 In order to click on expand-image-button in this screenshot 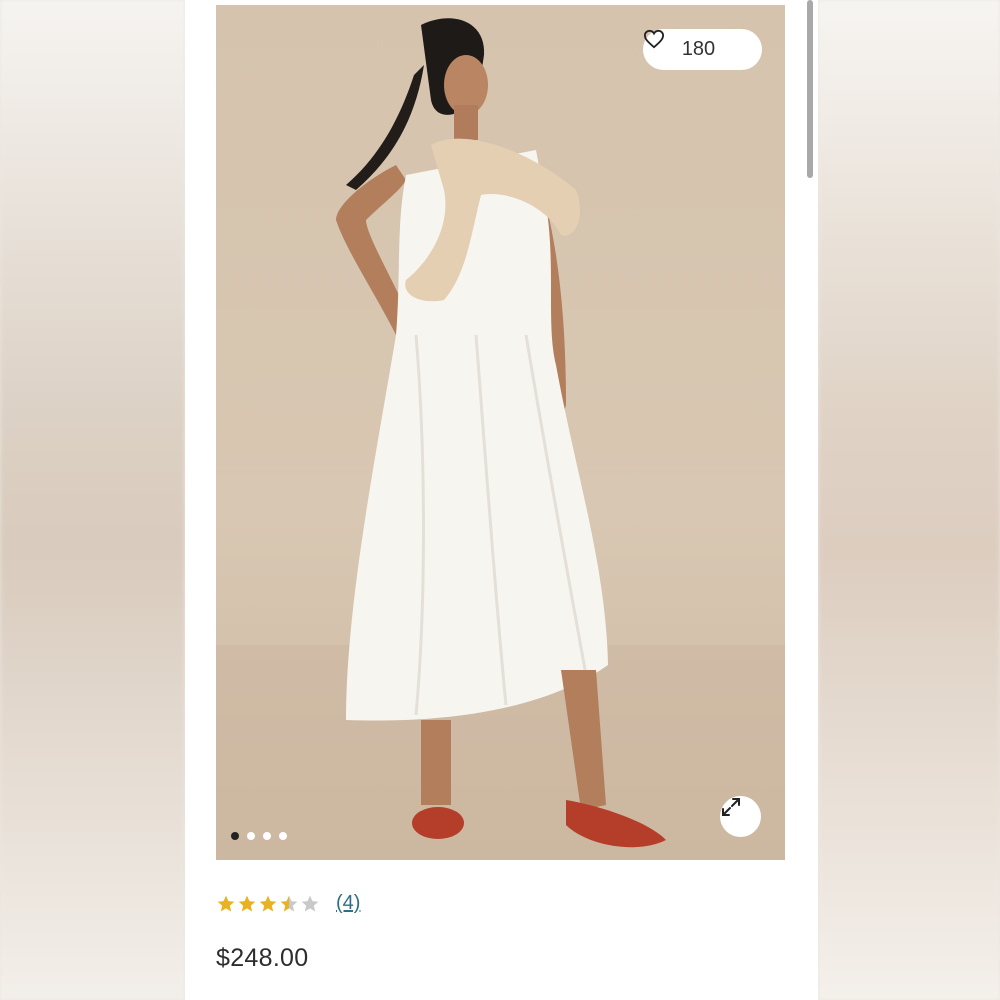, I will do `click(740, 816)`.